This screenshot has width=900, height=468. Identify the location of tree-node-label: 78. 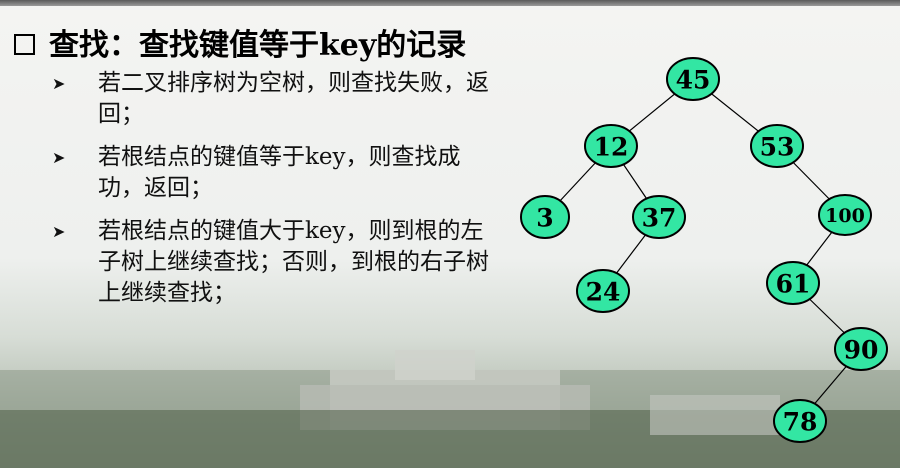
(800, 422).